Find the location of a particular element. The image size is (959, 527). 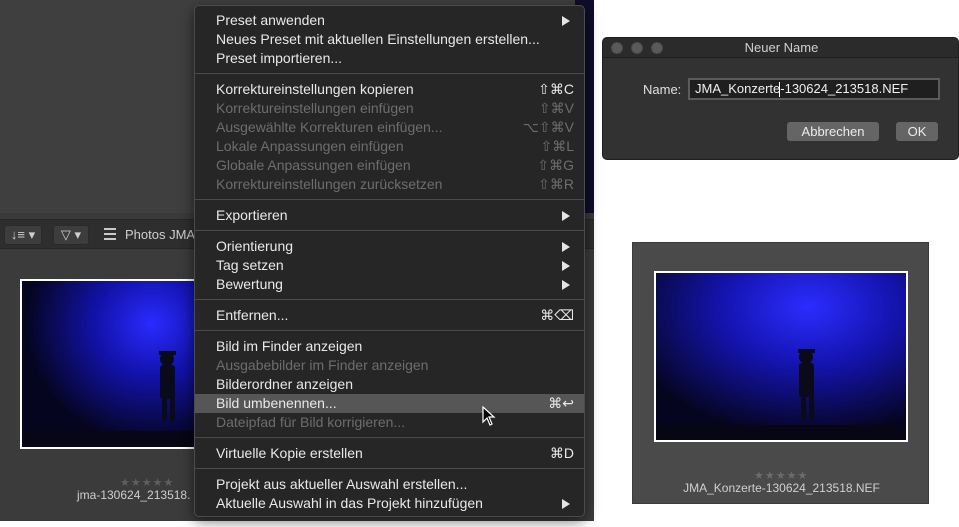

menu-item-label: Preset anwenden is located at coordinates (270, 20).